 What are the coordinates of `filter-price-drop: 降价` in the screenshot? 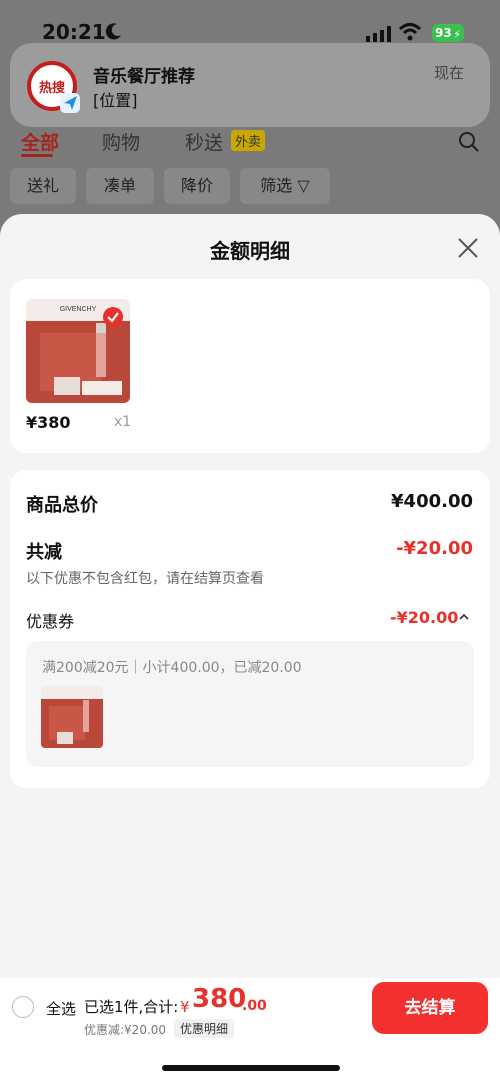 It's located at (197, 186).